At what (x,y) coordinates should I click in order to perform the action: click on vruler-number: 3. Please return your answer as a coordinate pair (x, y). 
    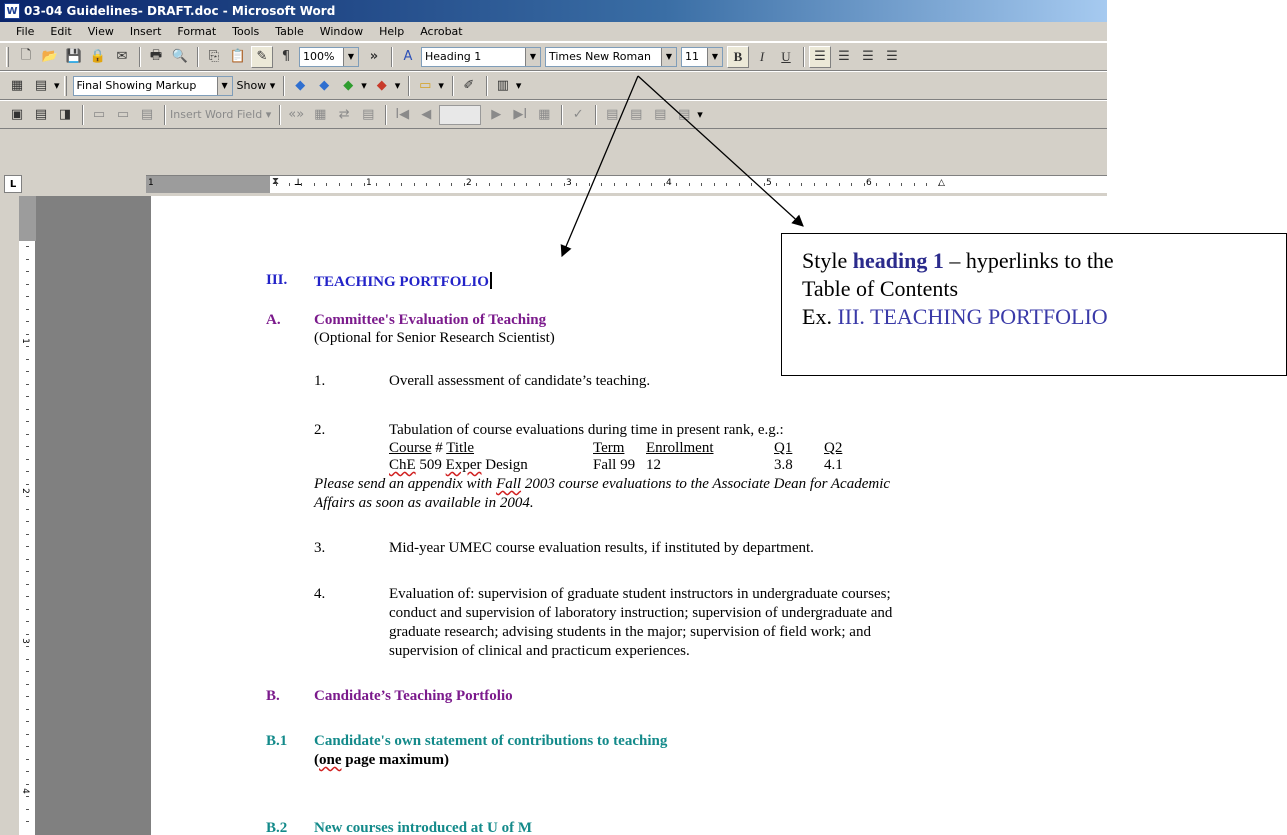
    Looking at the image, I should click on (24, 641).